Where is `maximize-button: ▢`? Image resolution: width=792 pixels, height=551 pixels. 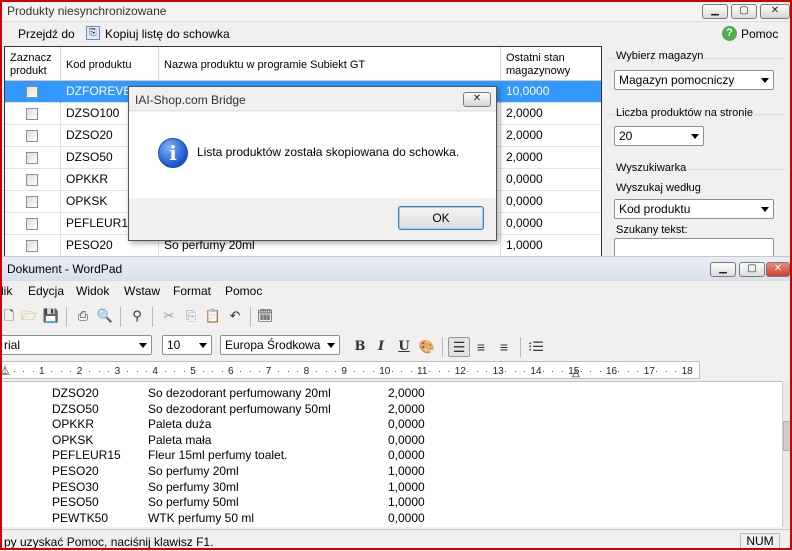
maximize-button: ▢ is located at coordinates (744, 11).